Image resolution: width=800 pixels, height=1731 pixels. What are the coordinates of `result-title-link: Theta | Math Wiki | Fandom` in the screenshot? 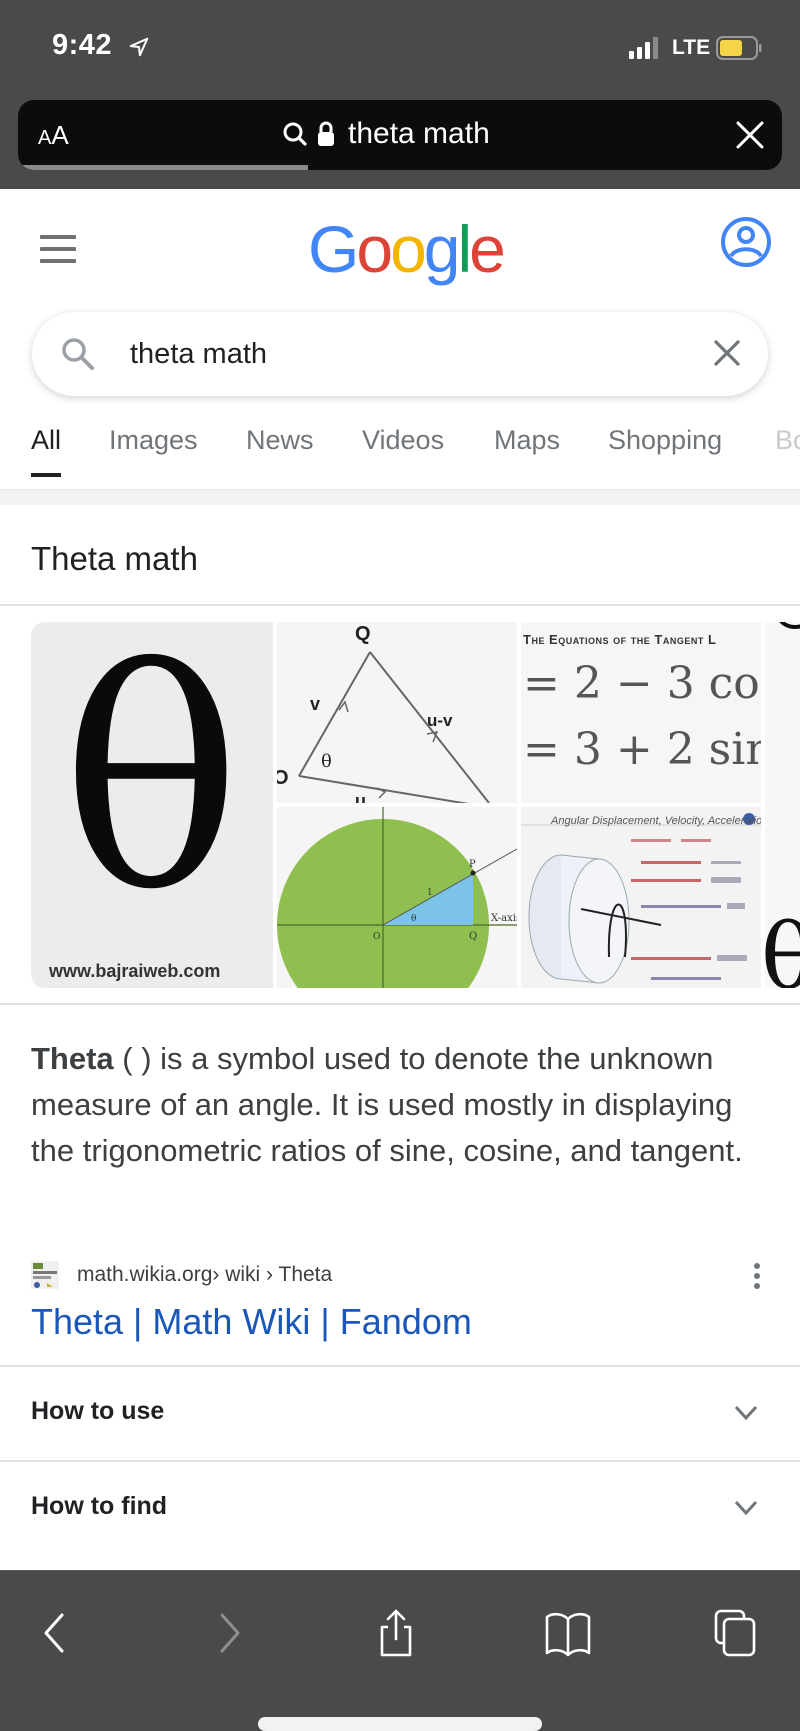 It's located at (251, 1322).